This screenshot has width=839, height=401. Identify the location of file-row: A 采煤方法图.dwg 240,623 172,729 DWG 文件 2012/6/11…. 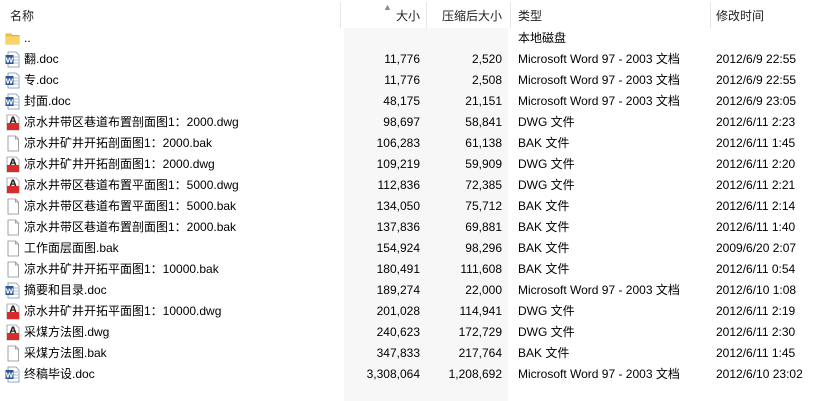
(419, 332).